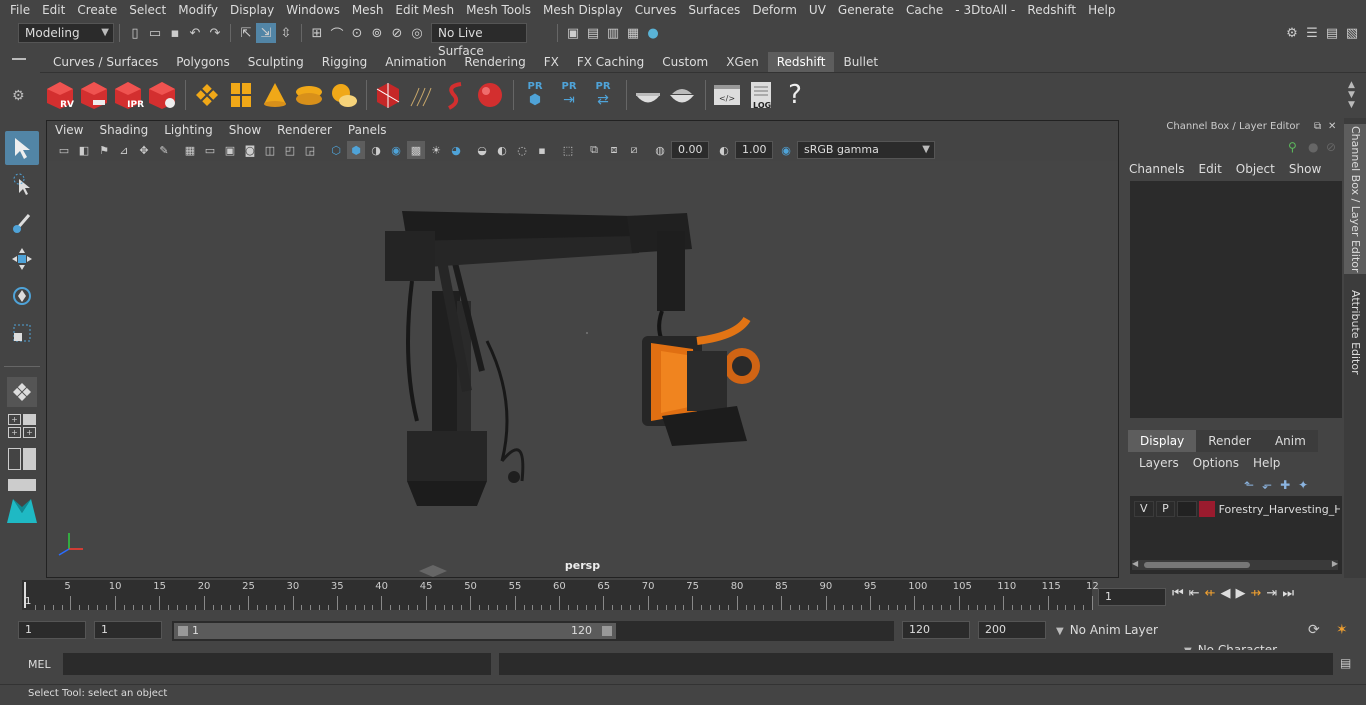 Image resolution: width=1366 pixels, height=705 pixels. I want to click on menu-surfaces: Surfaces, so click(714, 10).